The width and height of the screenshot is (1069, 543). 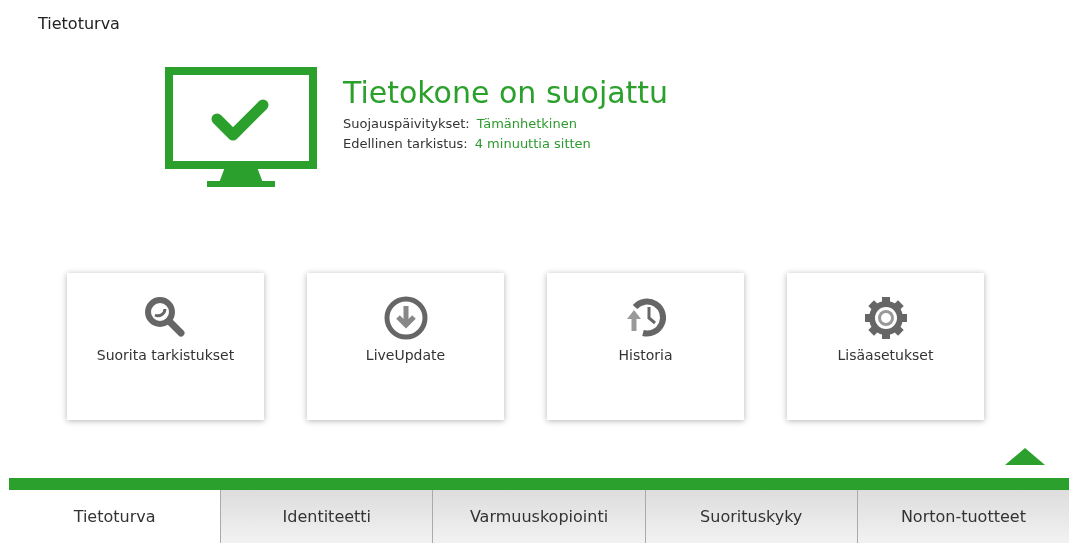 What do you see at coordinates (405, 144) in the screenshot?
I see `detail-label: Edellinen tarkistus:` at bounding box center [405, 144].